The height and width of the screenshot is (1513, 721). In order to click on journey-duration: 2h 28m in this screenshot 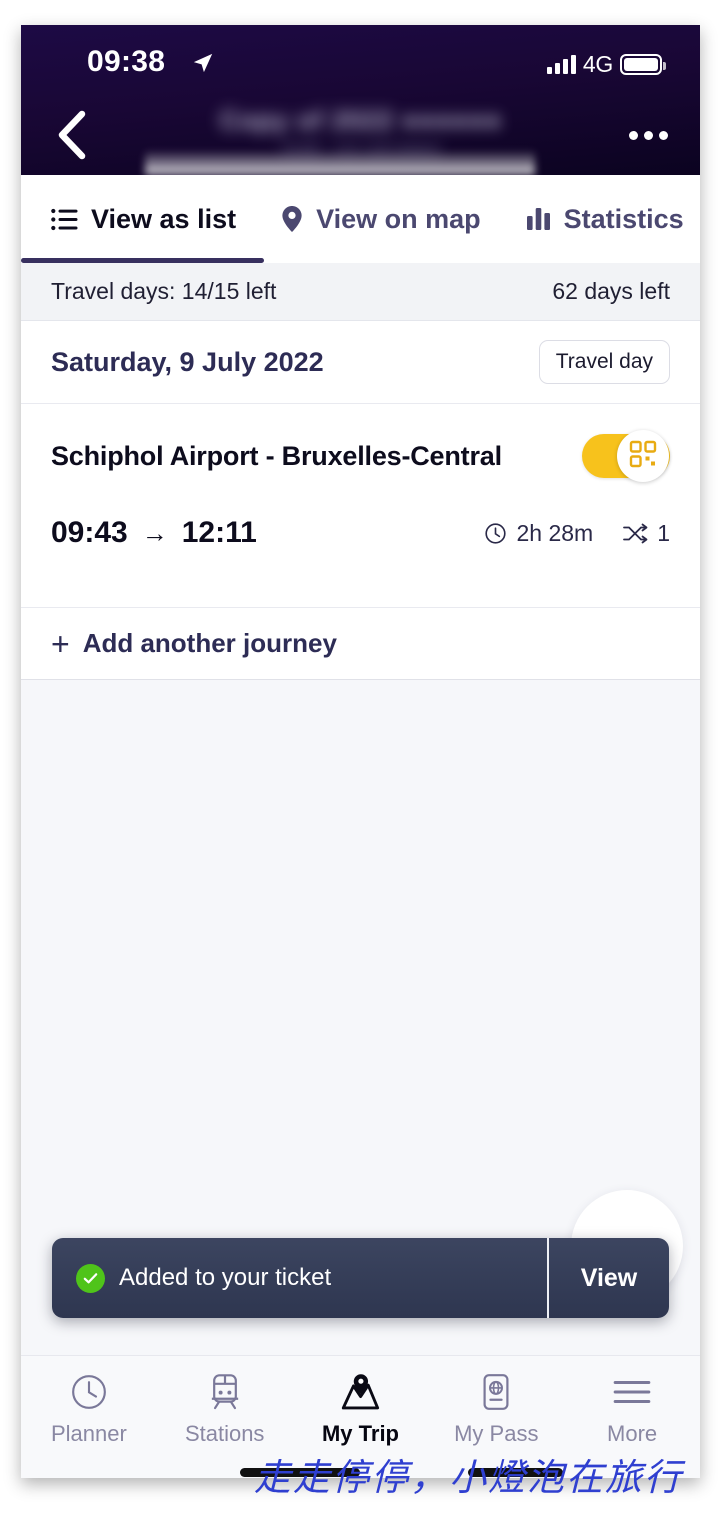, I will do `click(555, 532)`.